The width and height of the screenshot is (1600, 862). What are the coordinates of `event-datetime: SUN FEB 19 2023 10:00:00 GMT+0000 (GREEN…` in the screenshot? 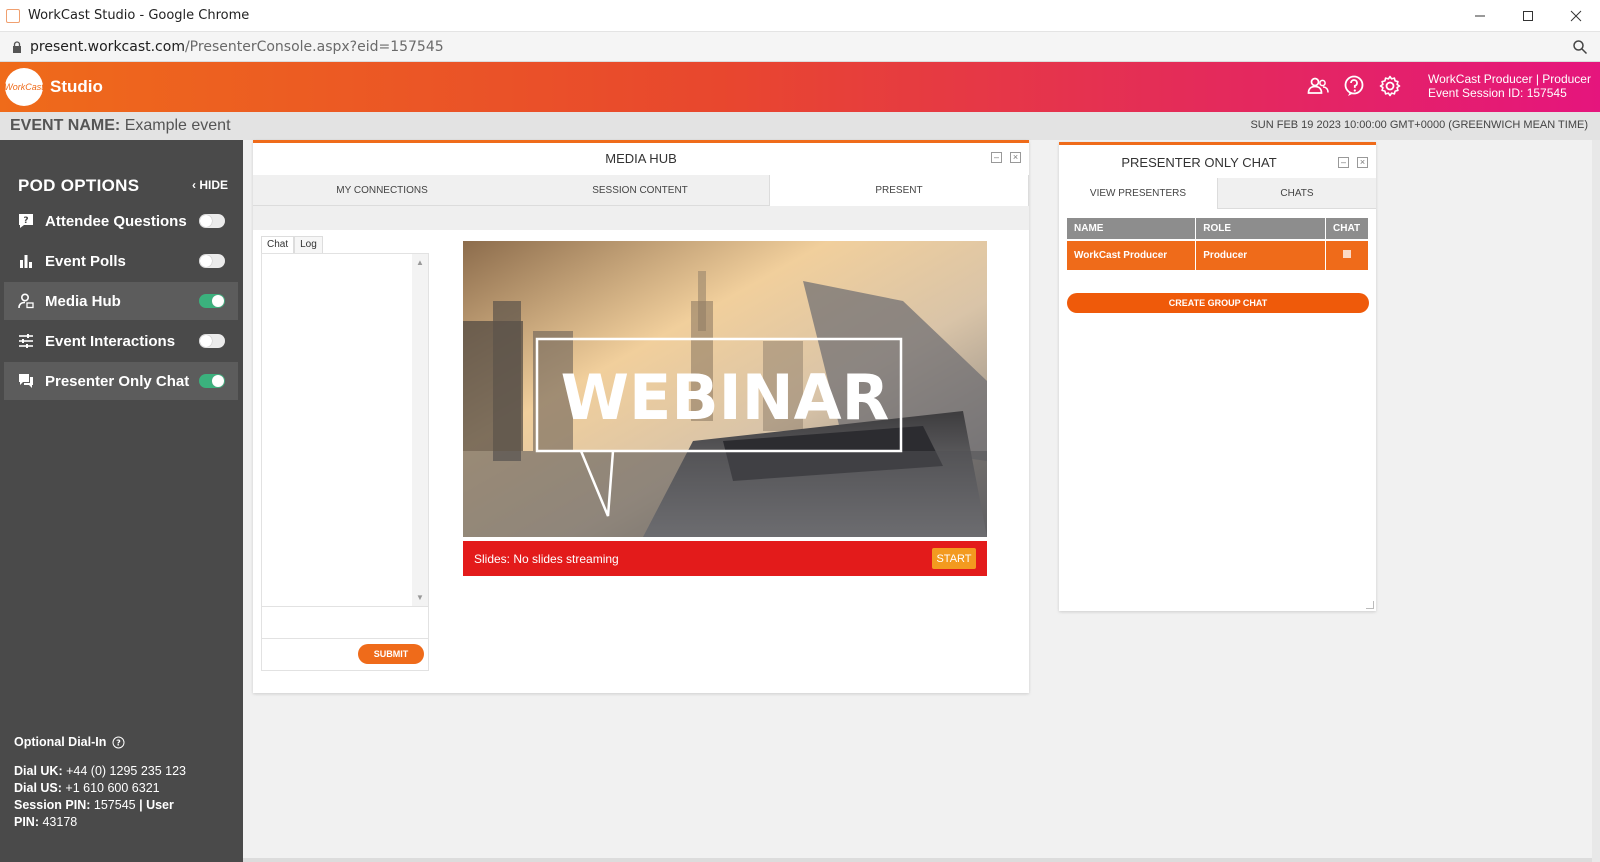 It's located at (1419, 125).